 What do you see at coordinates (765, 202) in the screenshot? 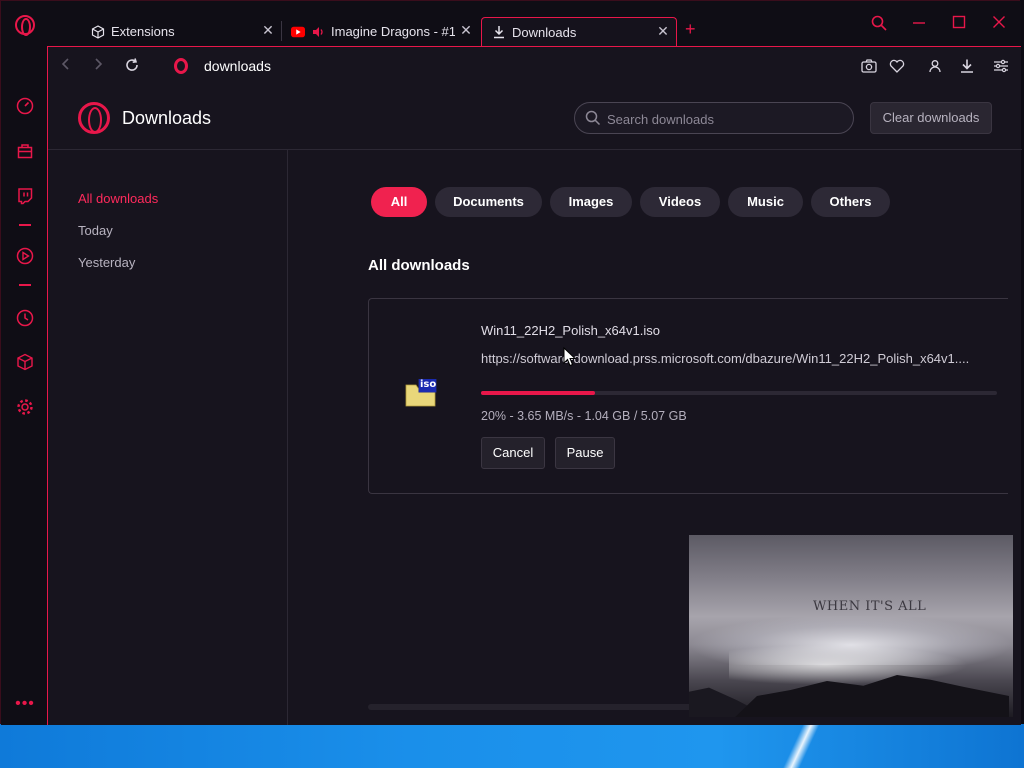
I see `filter-music: Music` at bounding box center [765, 202].